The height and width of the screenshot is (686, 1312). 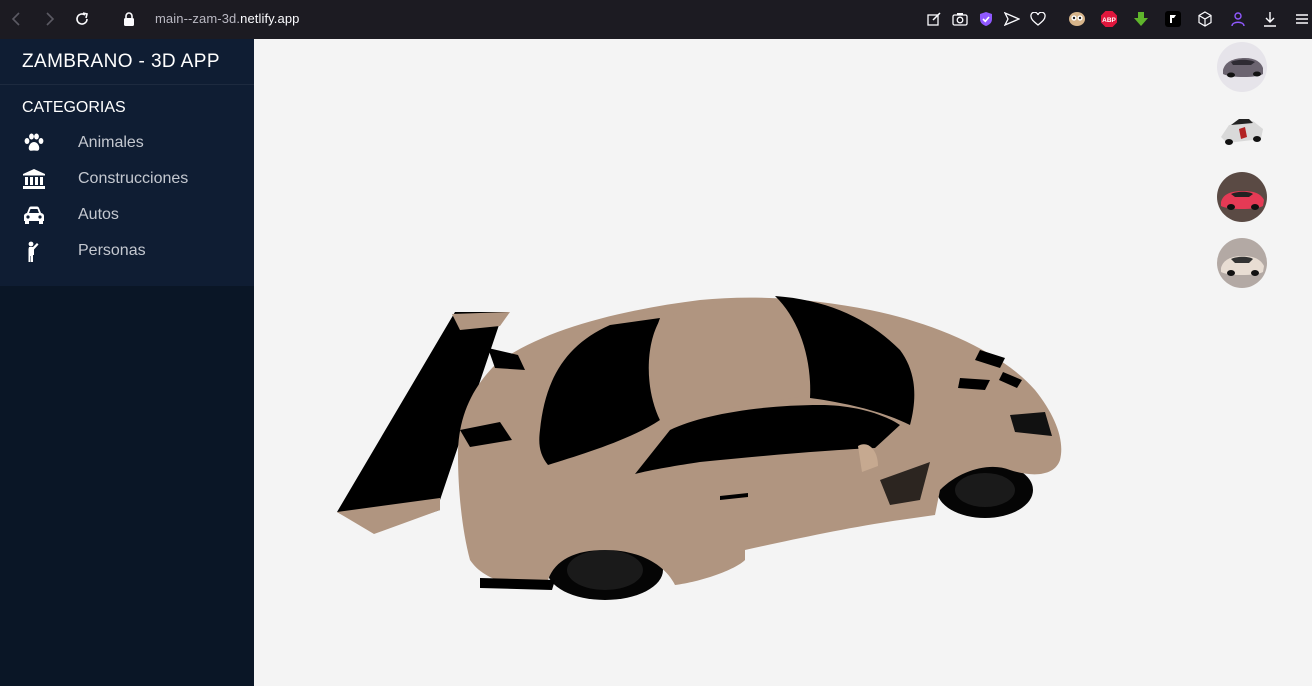 I want to click on url-bar: main--zam-3d.netlify.app, so click(x=227, y=18).